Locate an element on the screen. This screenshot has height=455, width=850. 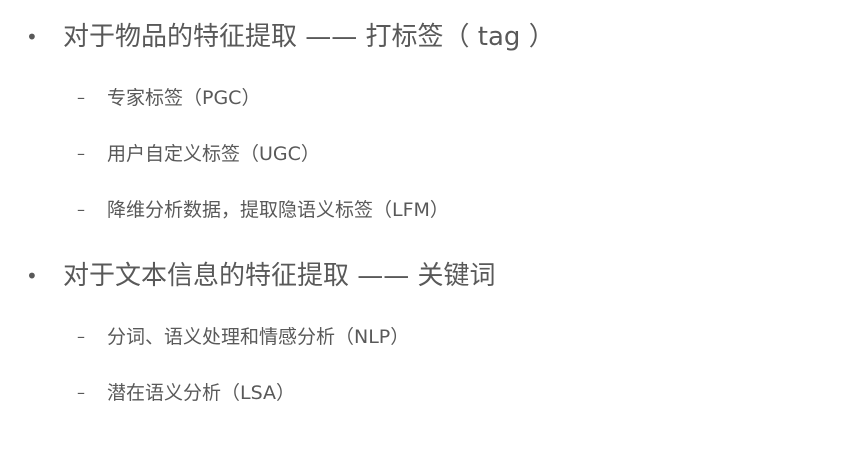
sub-item-nlp: – 分词、语义处理和情感分析（NLP） is located at coordinates (425, 337).